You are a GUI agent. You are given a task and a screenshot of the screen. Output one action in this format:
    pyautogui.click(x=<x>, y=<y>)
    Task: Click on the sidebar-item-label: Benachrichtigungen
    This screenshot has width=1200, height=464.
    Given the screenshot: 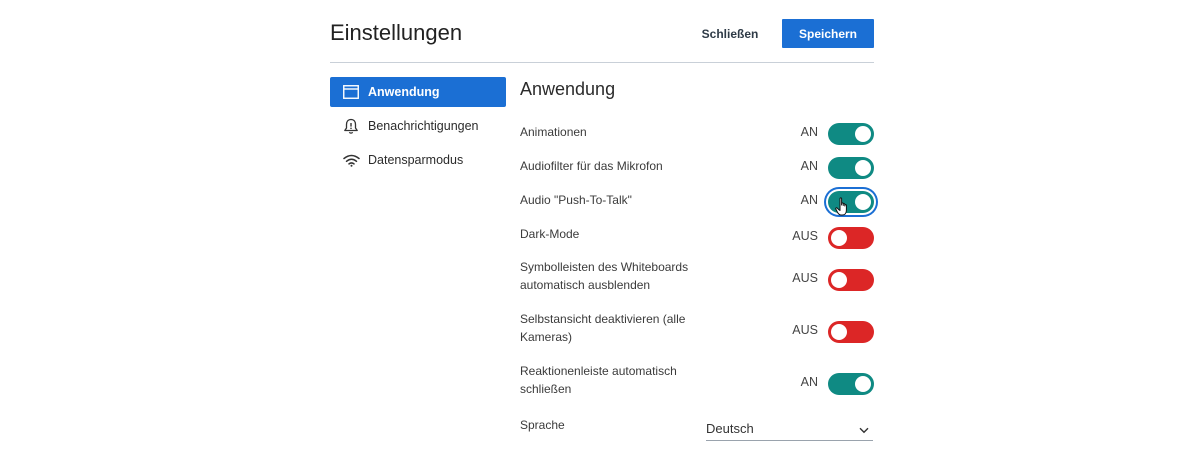 What is the action you would take?
    pyautogui.click(x=423, y=126)
    